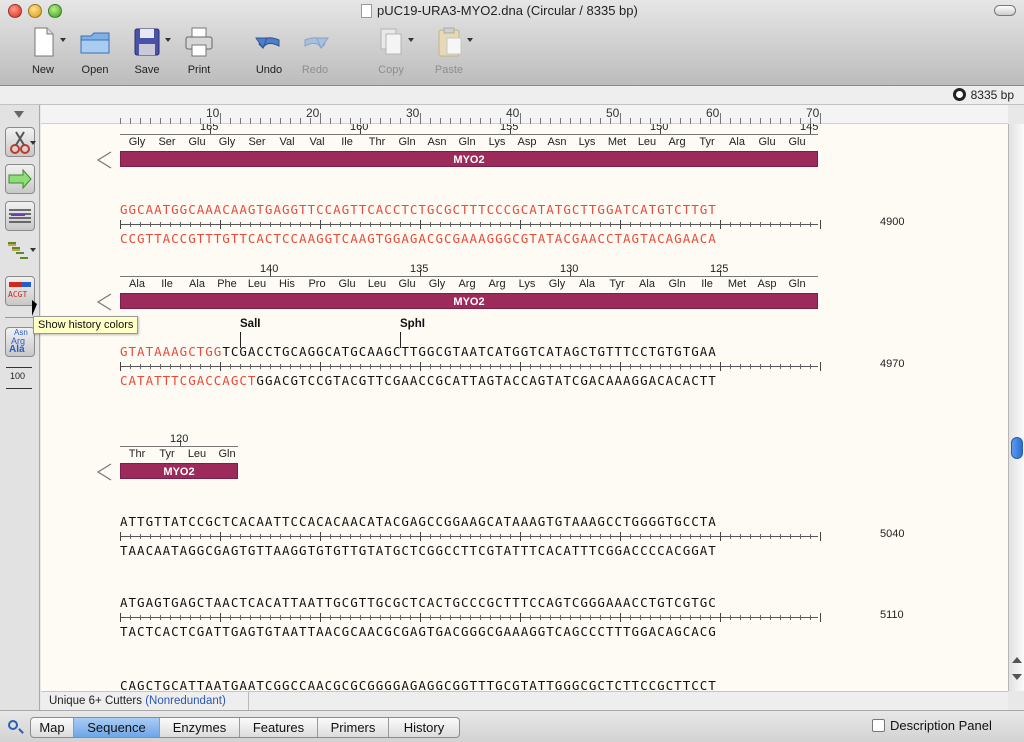 The height and width of the screenshot is (742, 1024). Describe the element at coordinates (1017, 448) in the screenshot. I see `scrollbar-thumb` at that location.